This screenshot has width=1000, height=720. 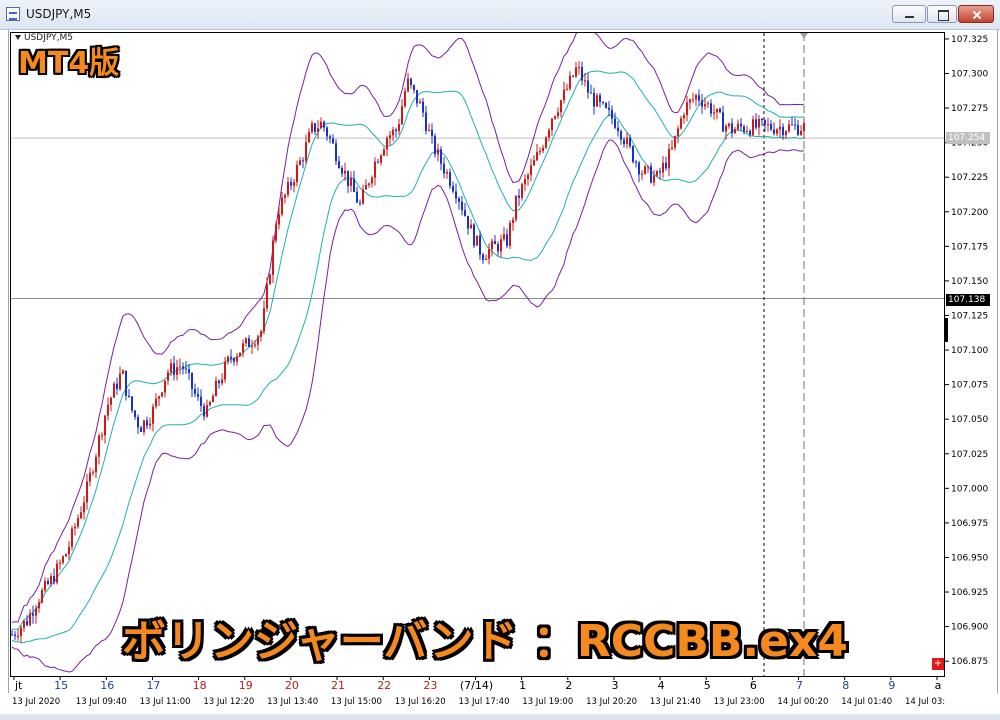 What do you see at coordinates (804, 36) in the screenshot?
I see `chart-shift-marker-icon` at bounding box center [804, 36].